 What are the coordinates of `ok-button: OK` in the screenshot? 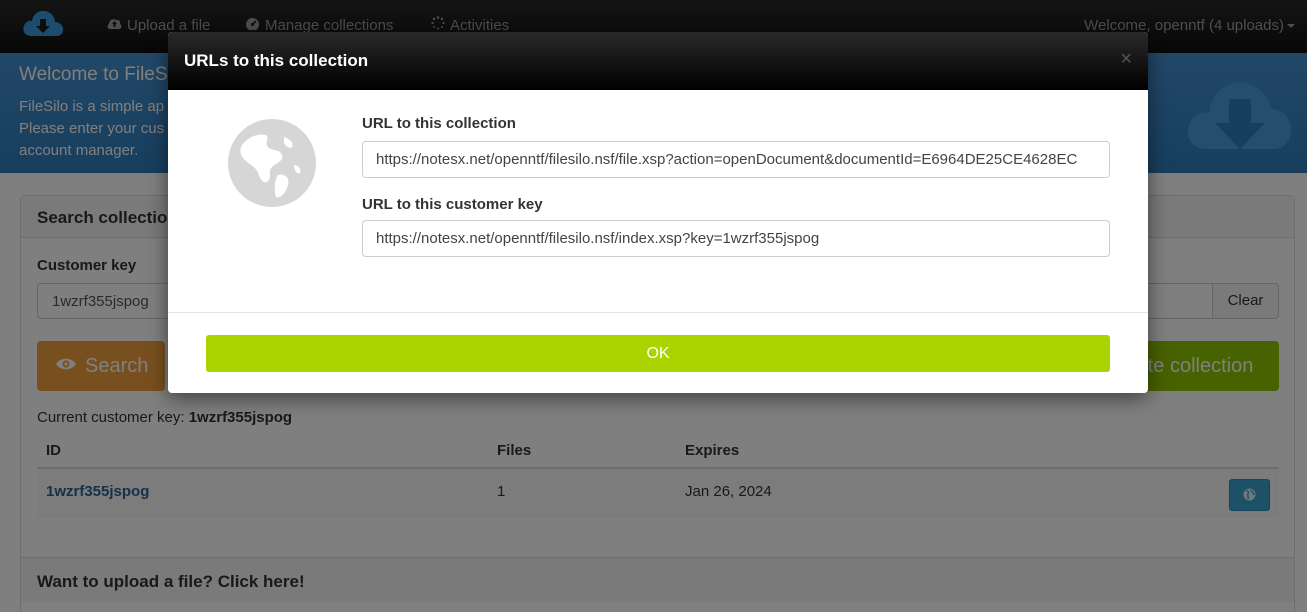 It's located at (658, 353).